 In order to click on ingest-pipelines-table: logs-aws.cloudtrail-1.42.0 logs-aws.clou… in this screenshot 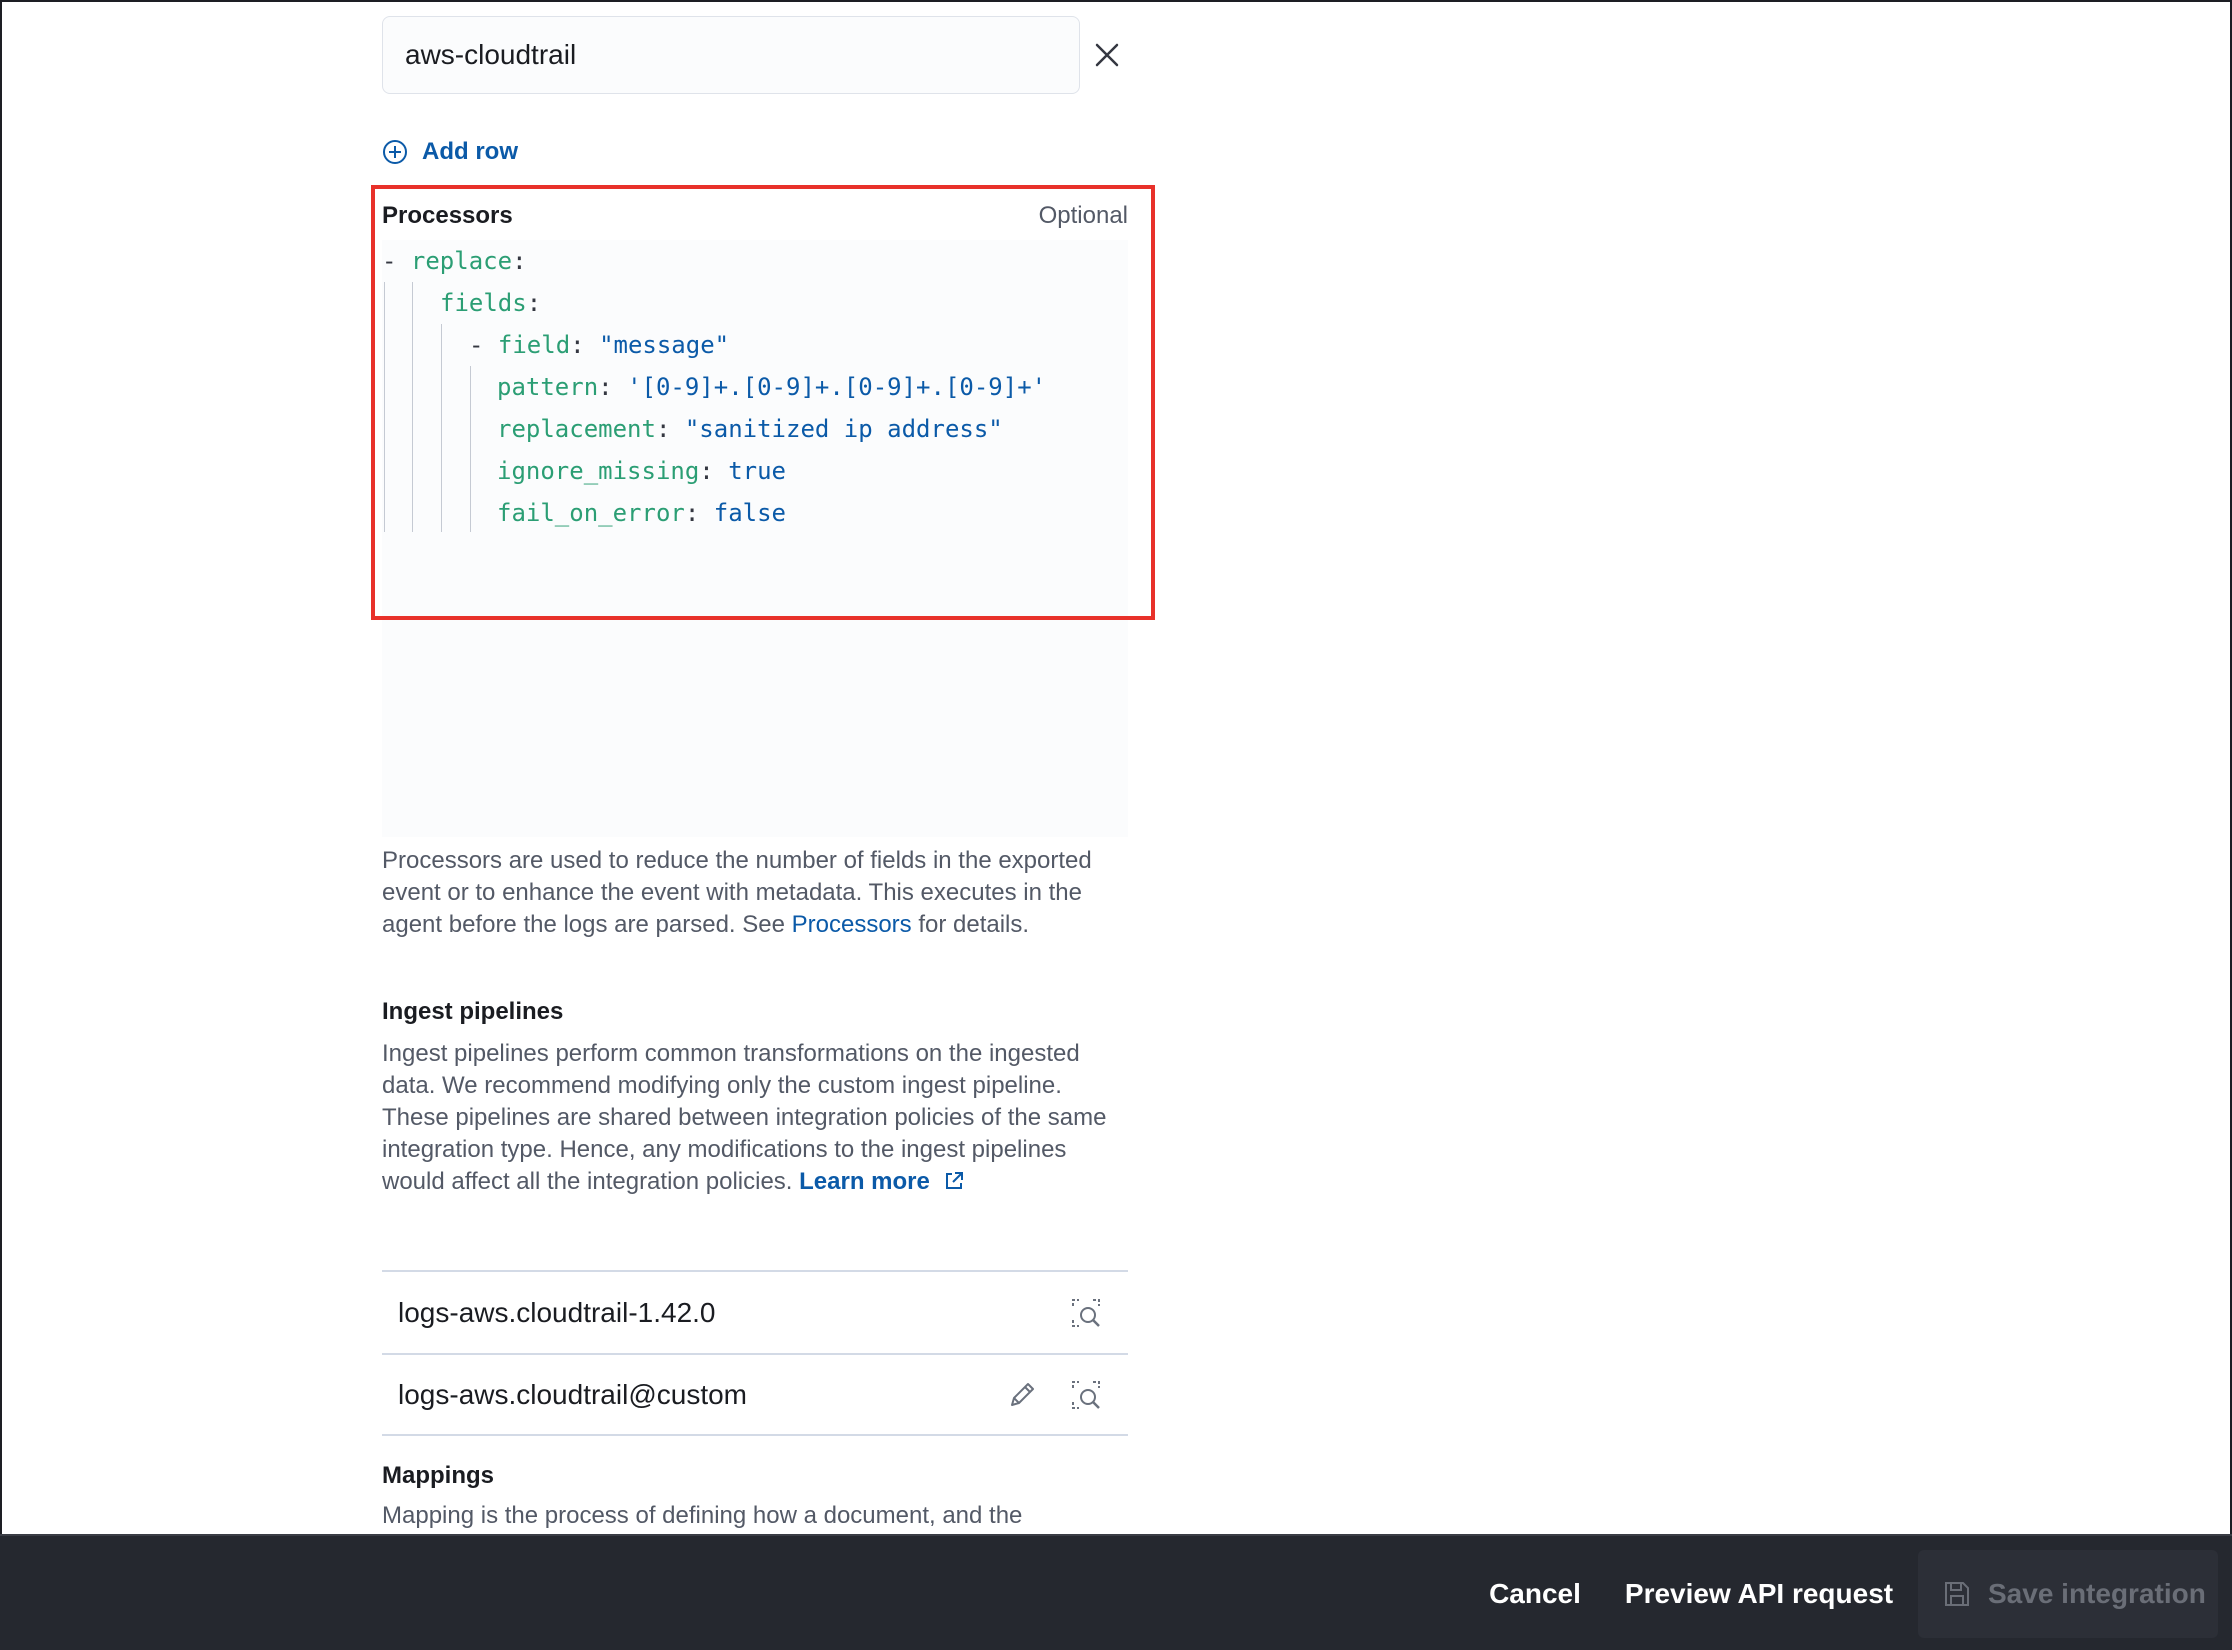, I will do `click(755, 1353)`.